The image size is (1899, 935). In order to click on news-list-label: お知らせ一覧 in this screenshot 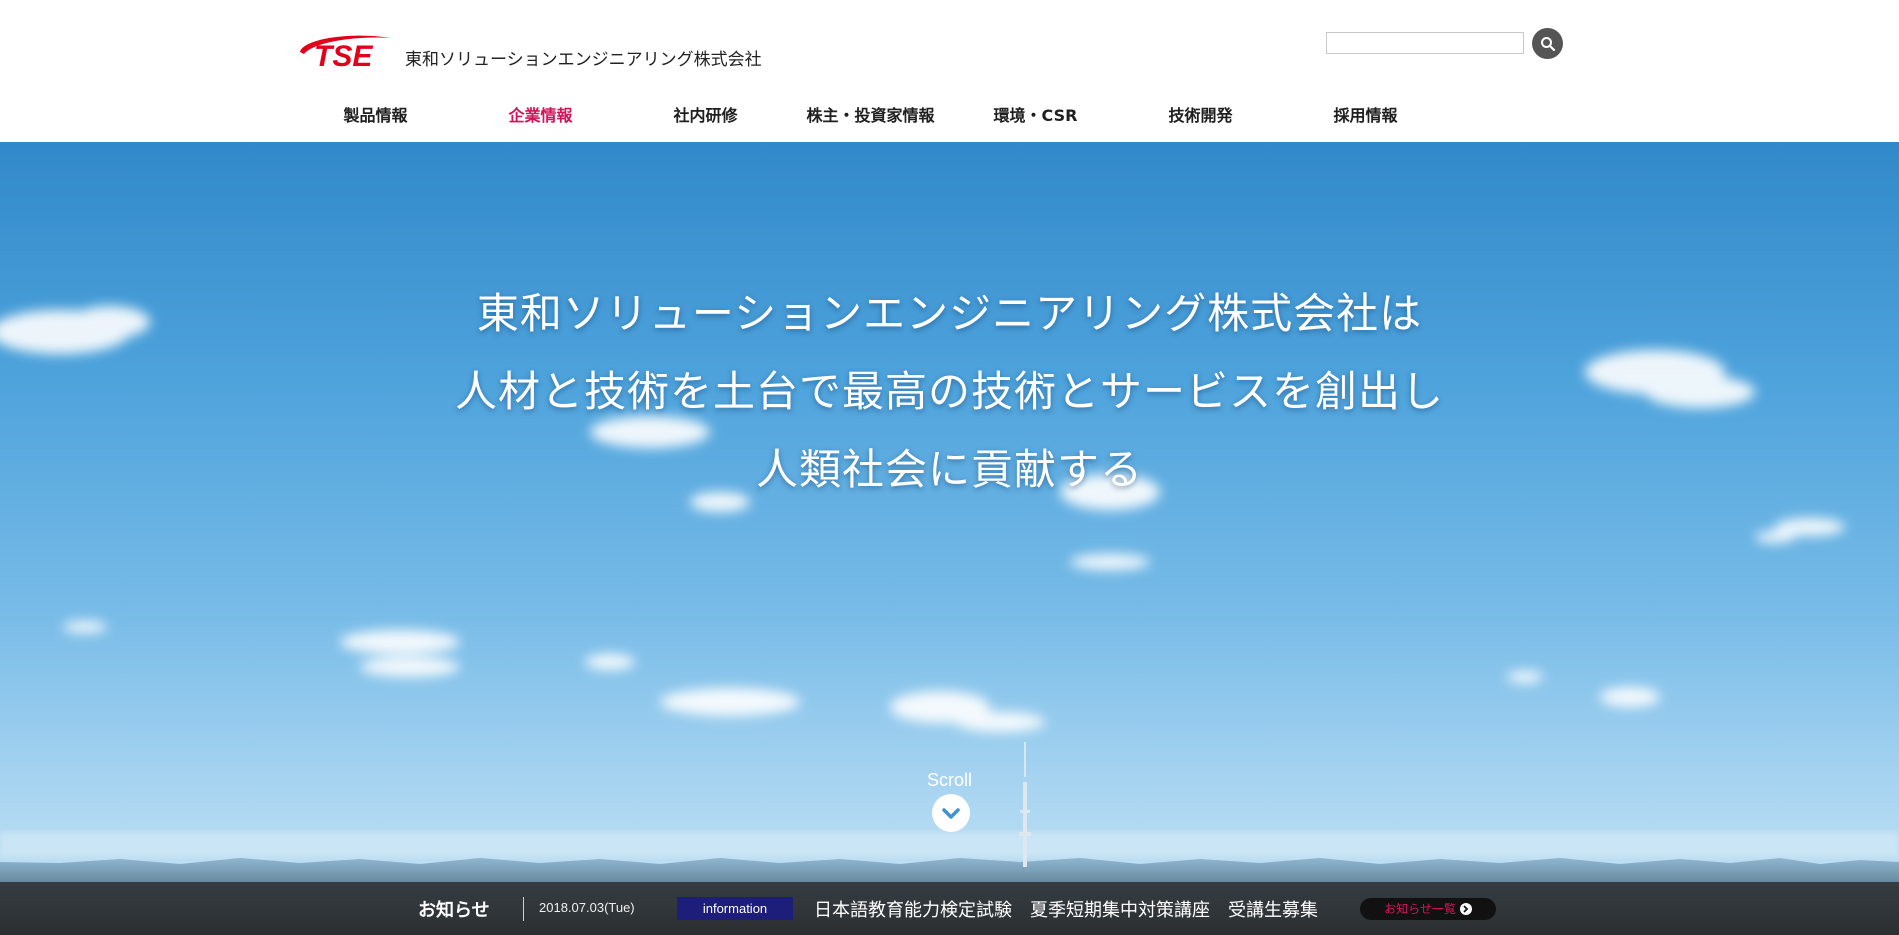, I will do `click(1420, 909)`.